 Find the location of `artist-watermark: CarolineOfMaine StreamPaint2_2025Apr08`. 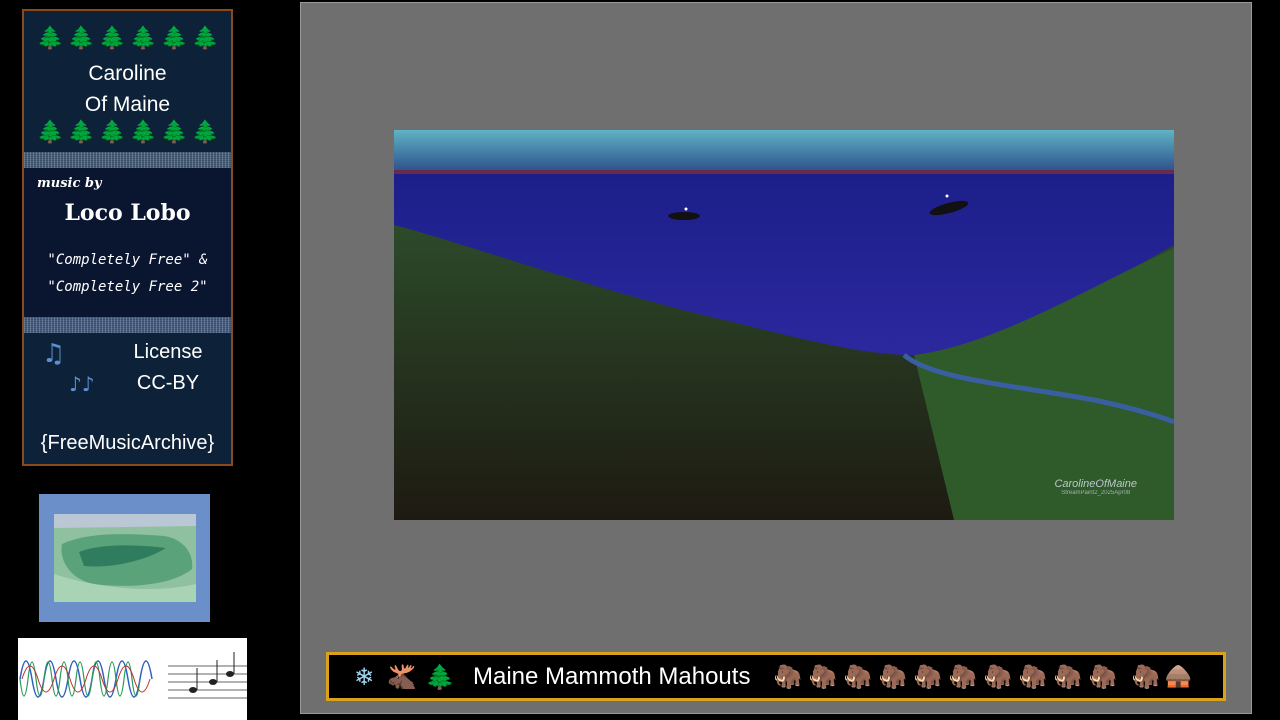

artist-watermark: CarolineOfMaine StreamPaint2_2025Apr08 is located at coordinates (1095, 487).